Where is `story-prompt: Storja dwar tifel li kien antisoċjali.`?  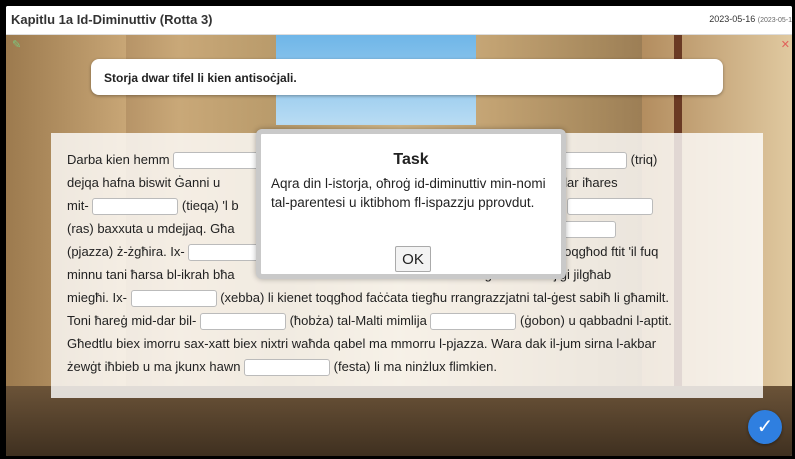
story-prompt: Storja dwar tifel li kien antisoċjali. is located at coordinates (407, 77).